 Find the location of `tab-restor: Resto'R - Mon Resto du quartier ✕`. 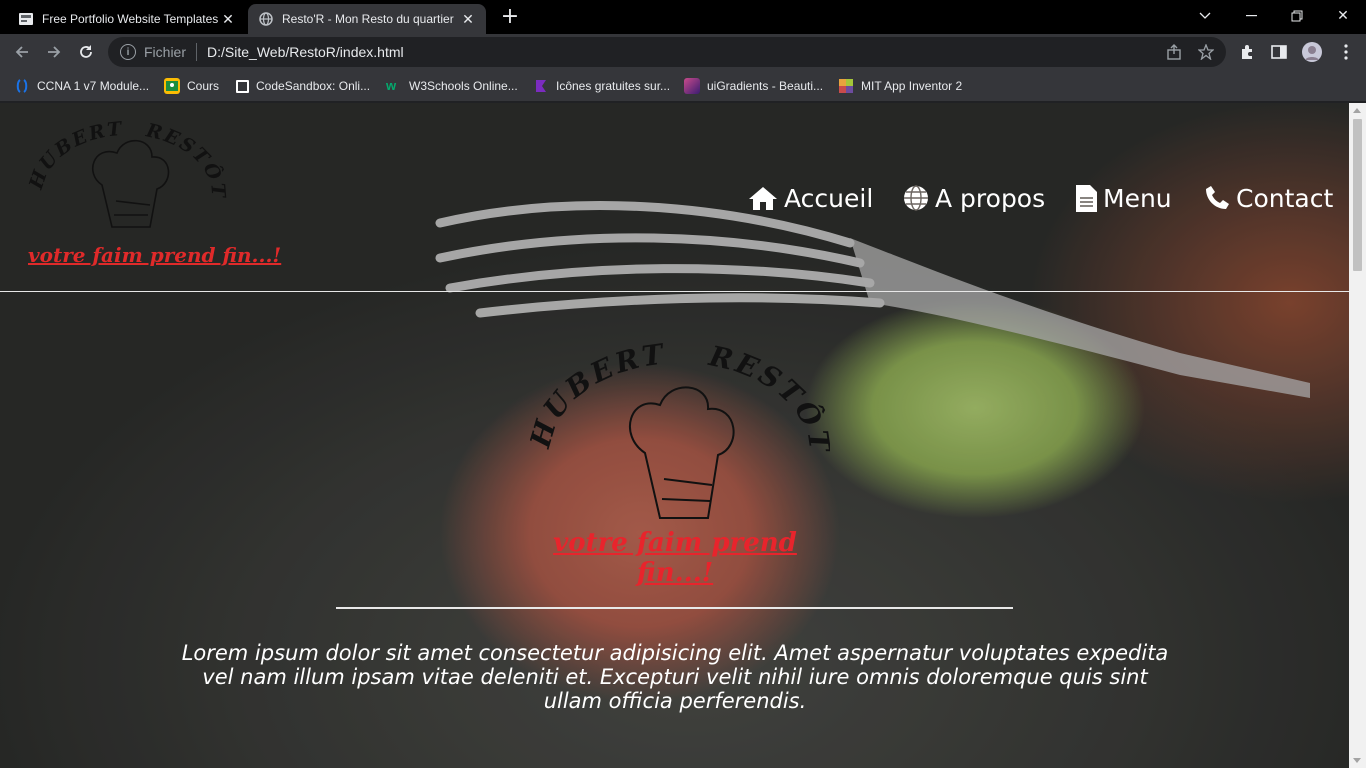

tab-restor: Resto'R - Mon Resto du quartier ✕ is located at coordinates (367, 19).